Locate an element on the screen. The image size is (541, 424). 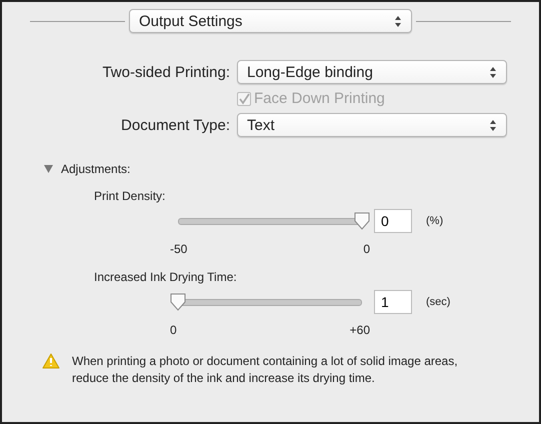
value-field: 0 is located at coordinates (393, 221).